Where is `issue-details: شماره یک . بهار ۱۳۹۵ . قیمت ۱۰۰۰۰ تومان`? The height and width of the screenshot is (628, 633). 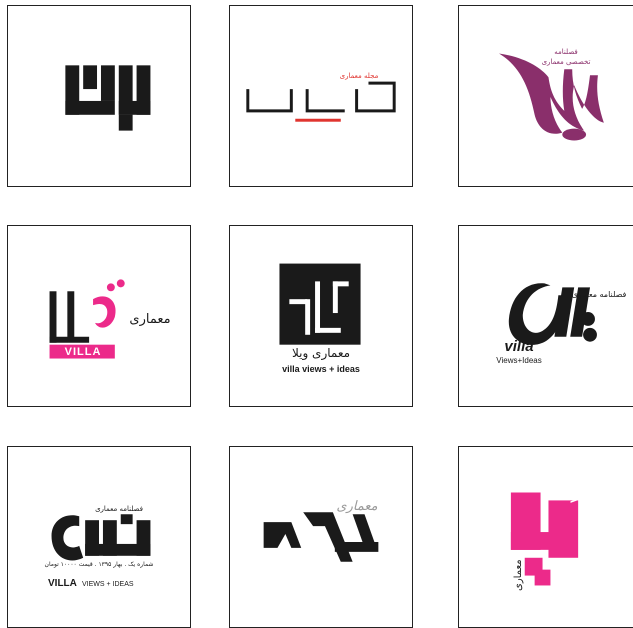 issue-details: شماره یک . بهار ۱۳۹۵ . قیمت ۱۰۰۰۰ تومان is located at coordinates (99, 564).